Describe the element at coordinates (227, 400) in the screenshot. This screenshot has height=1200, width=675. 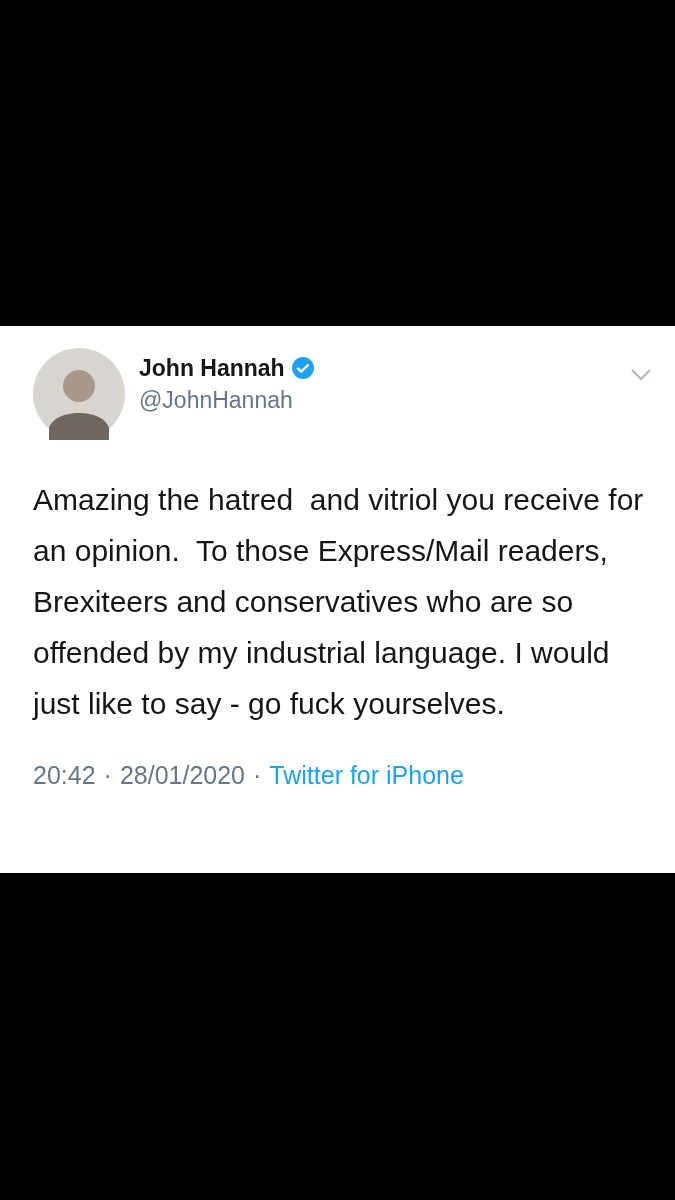
I see `author-handle: @JohnHannah` at that location.